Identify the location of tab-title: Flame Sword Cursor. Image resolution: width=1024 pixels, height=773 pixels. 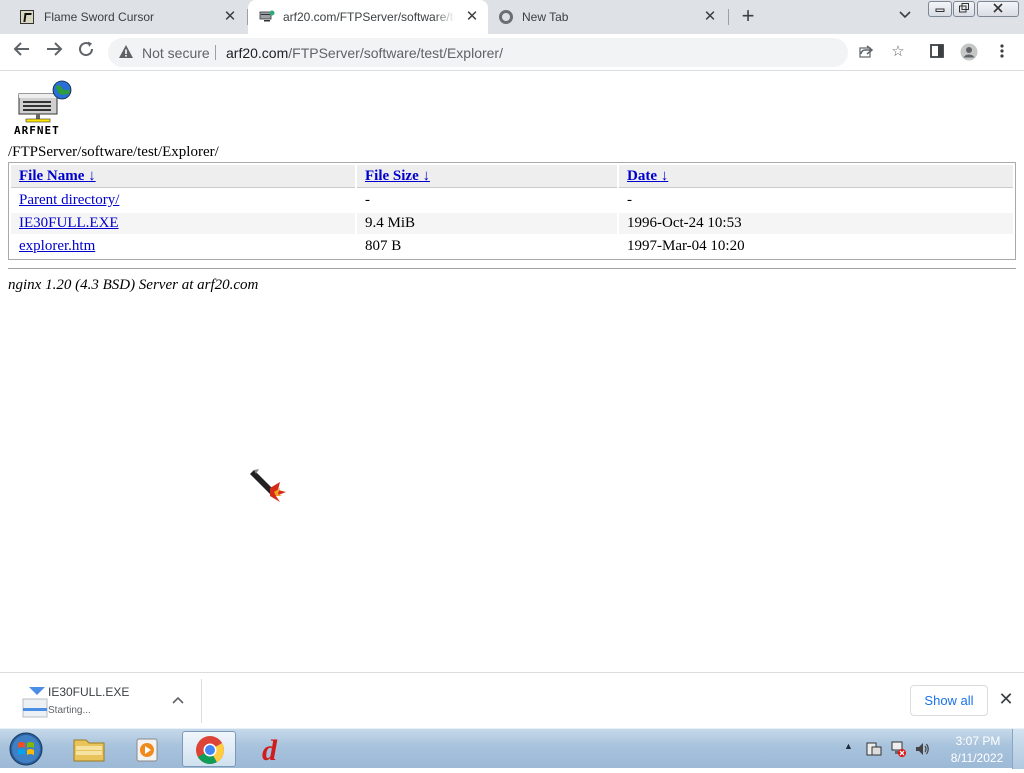
(99, 17).